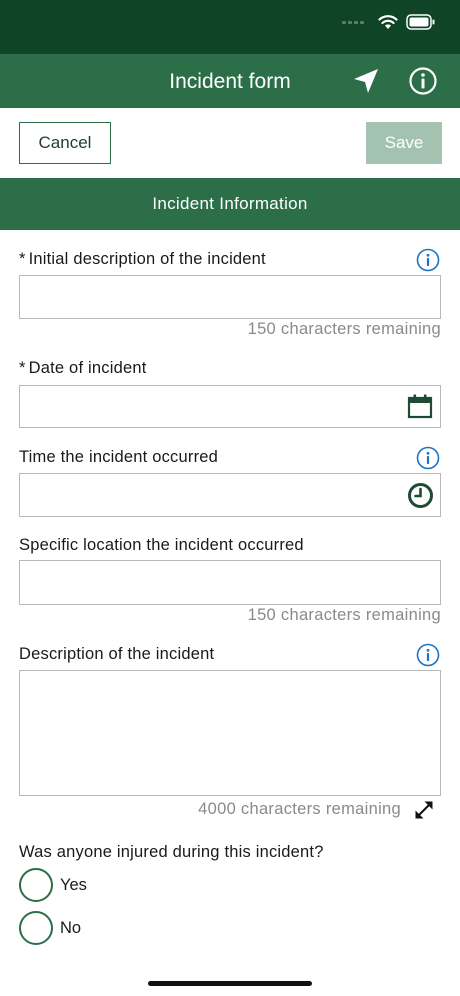  I want to click on wifi-icon, so click(388, 22).